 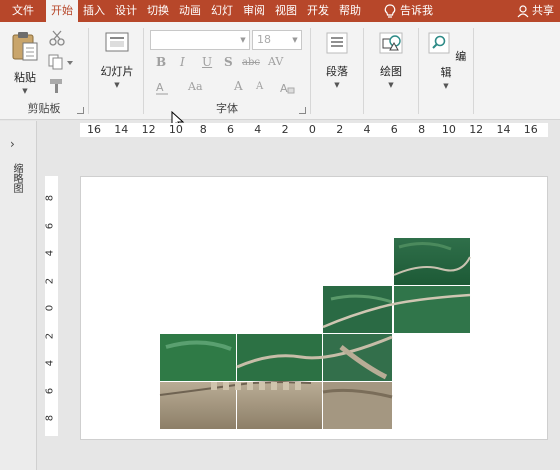 What do you see at coordinates (275, 61) in the screenshot?
I see `char-spacing-button: AV` at bounding box center [275, 61].